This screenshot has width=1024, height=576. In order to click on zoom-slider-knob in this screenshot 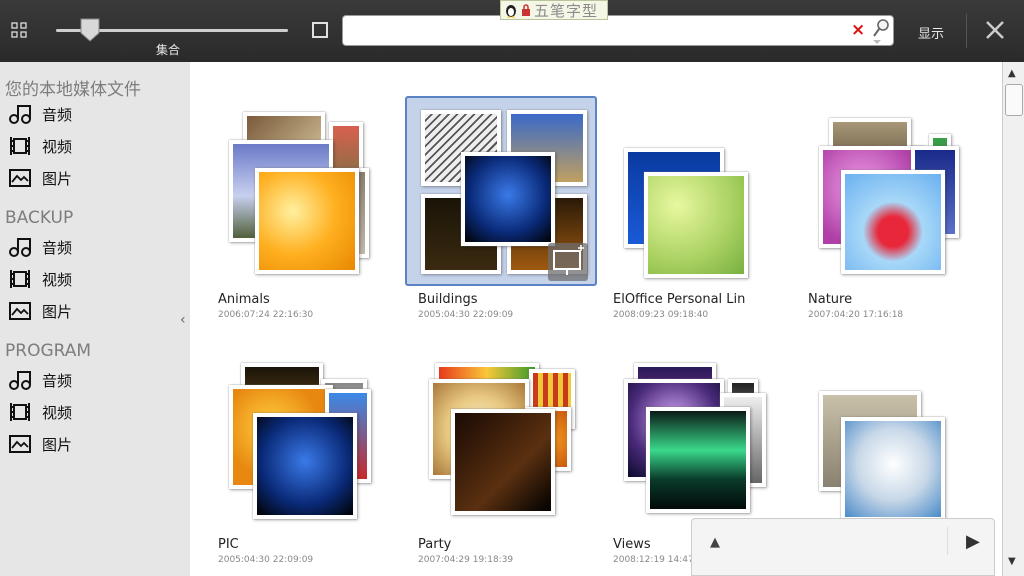, I will do `click(90, 30)`.